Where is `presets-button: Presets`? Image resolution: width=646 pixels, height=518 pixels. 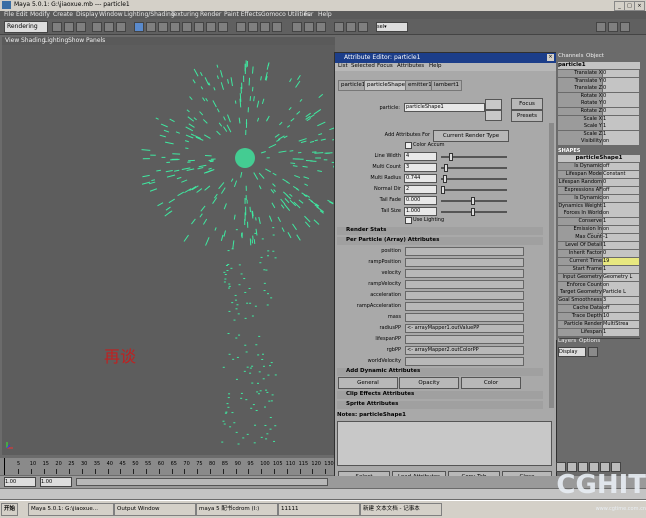 presets-button: Presets is located at coordinates (527, 116).